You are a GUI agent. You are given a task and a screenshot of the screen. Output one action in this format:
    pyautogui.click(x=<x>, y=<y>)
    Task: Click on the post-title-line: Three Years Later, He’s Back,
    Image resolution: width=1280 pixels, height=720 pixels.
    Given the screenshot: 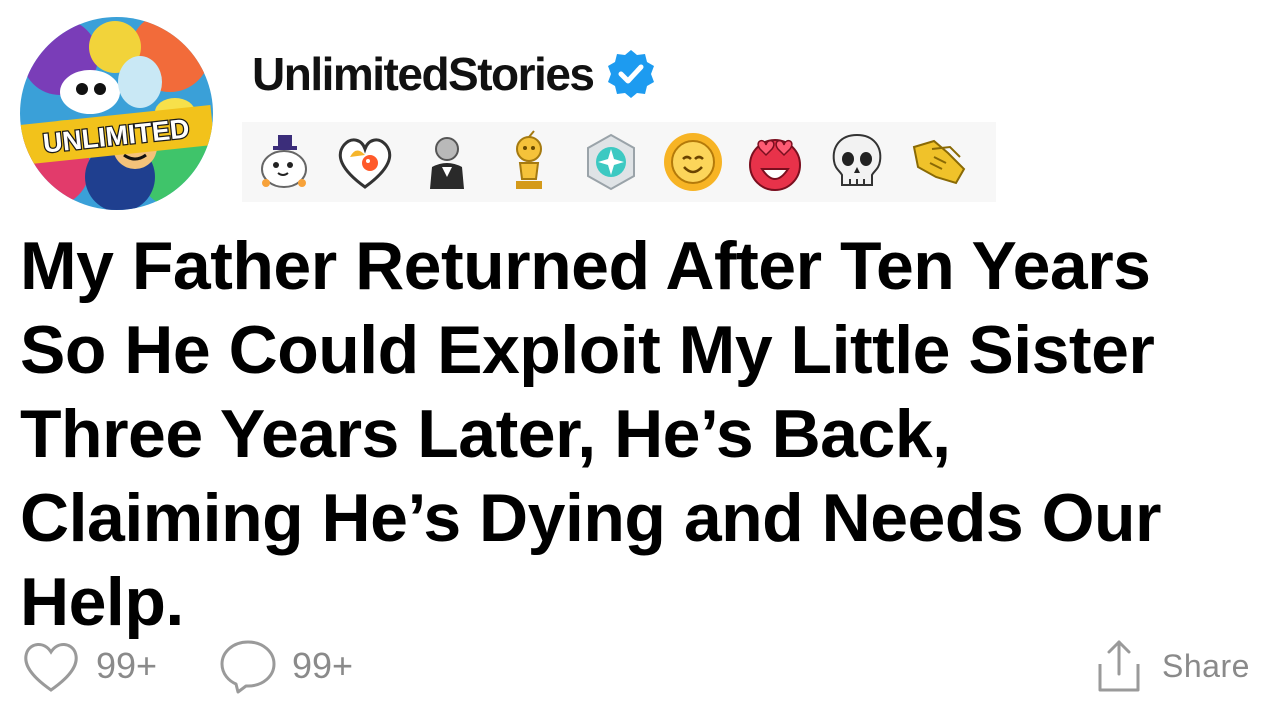 What is the action you would take?
    pyautogui.click(x=485, y=434)
    